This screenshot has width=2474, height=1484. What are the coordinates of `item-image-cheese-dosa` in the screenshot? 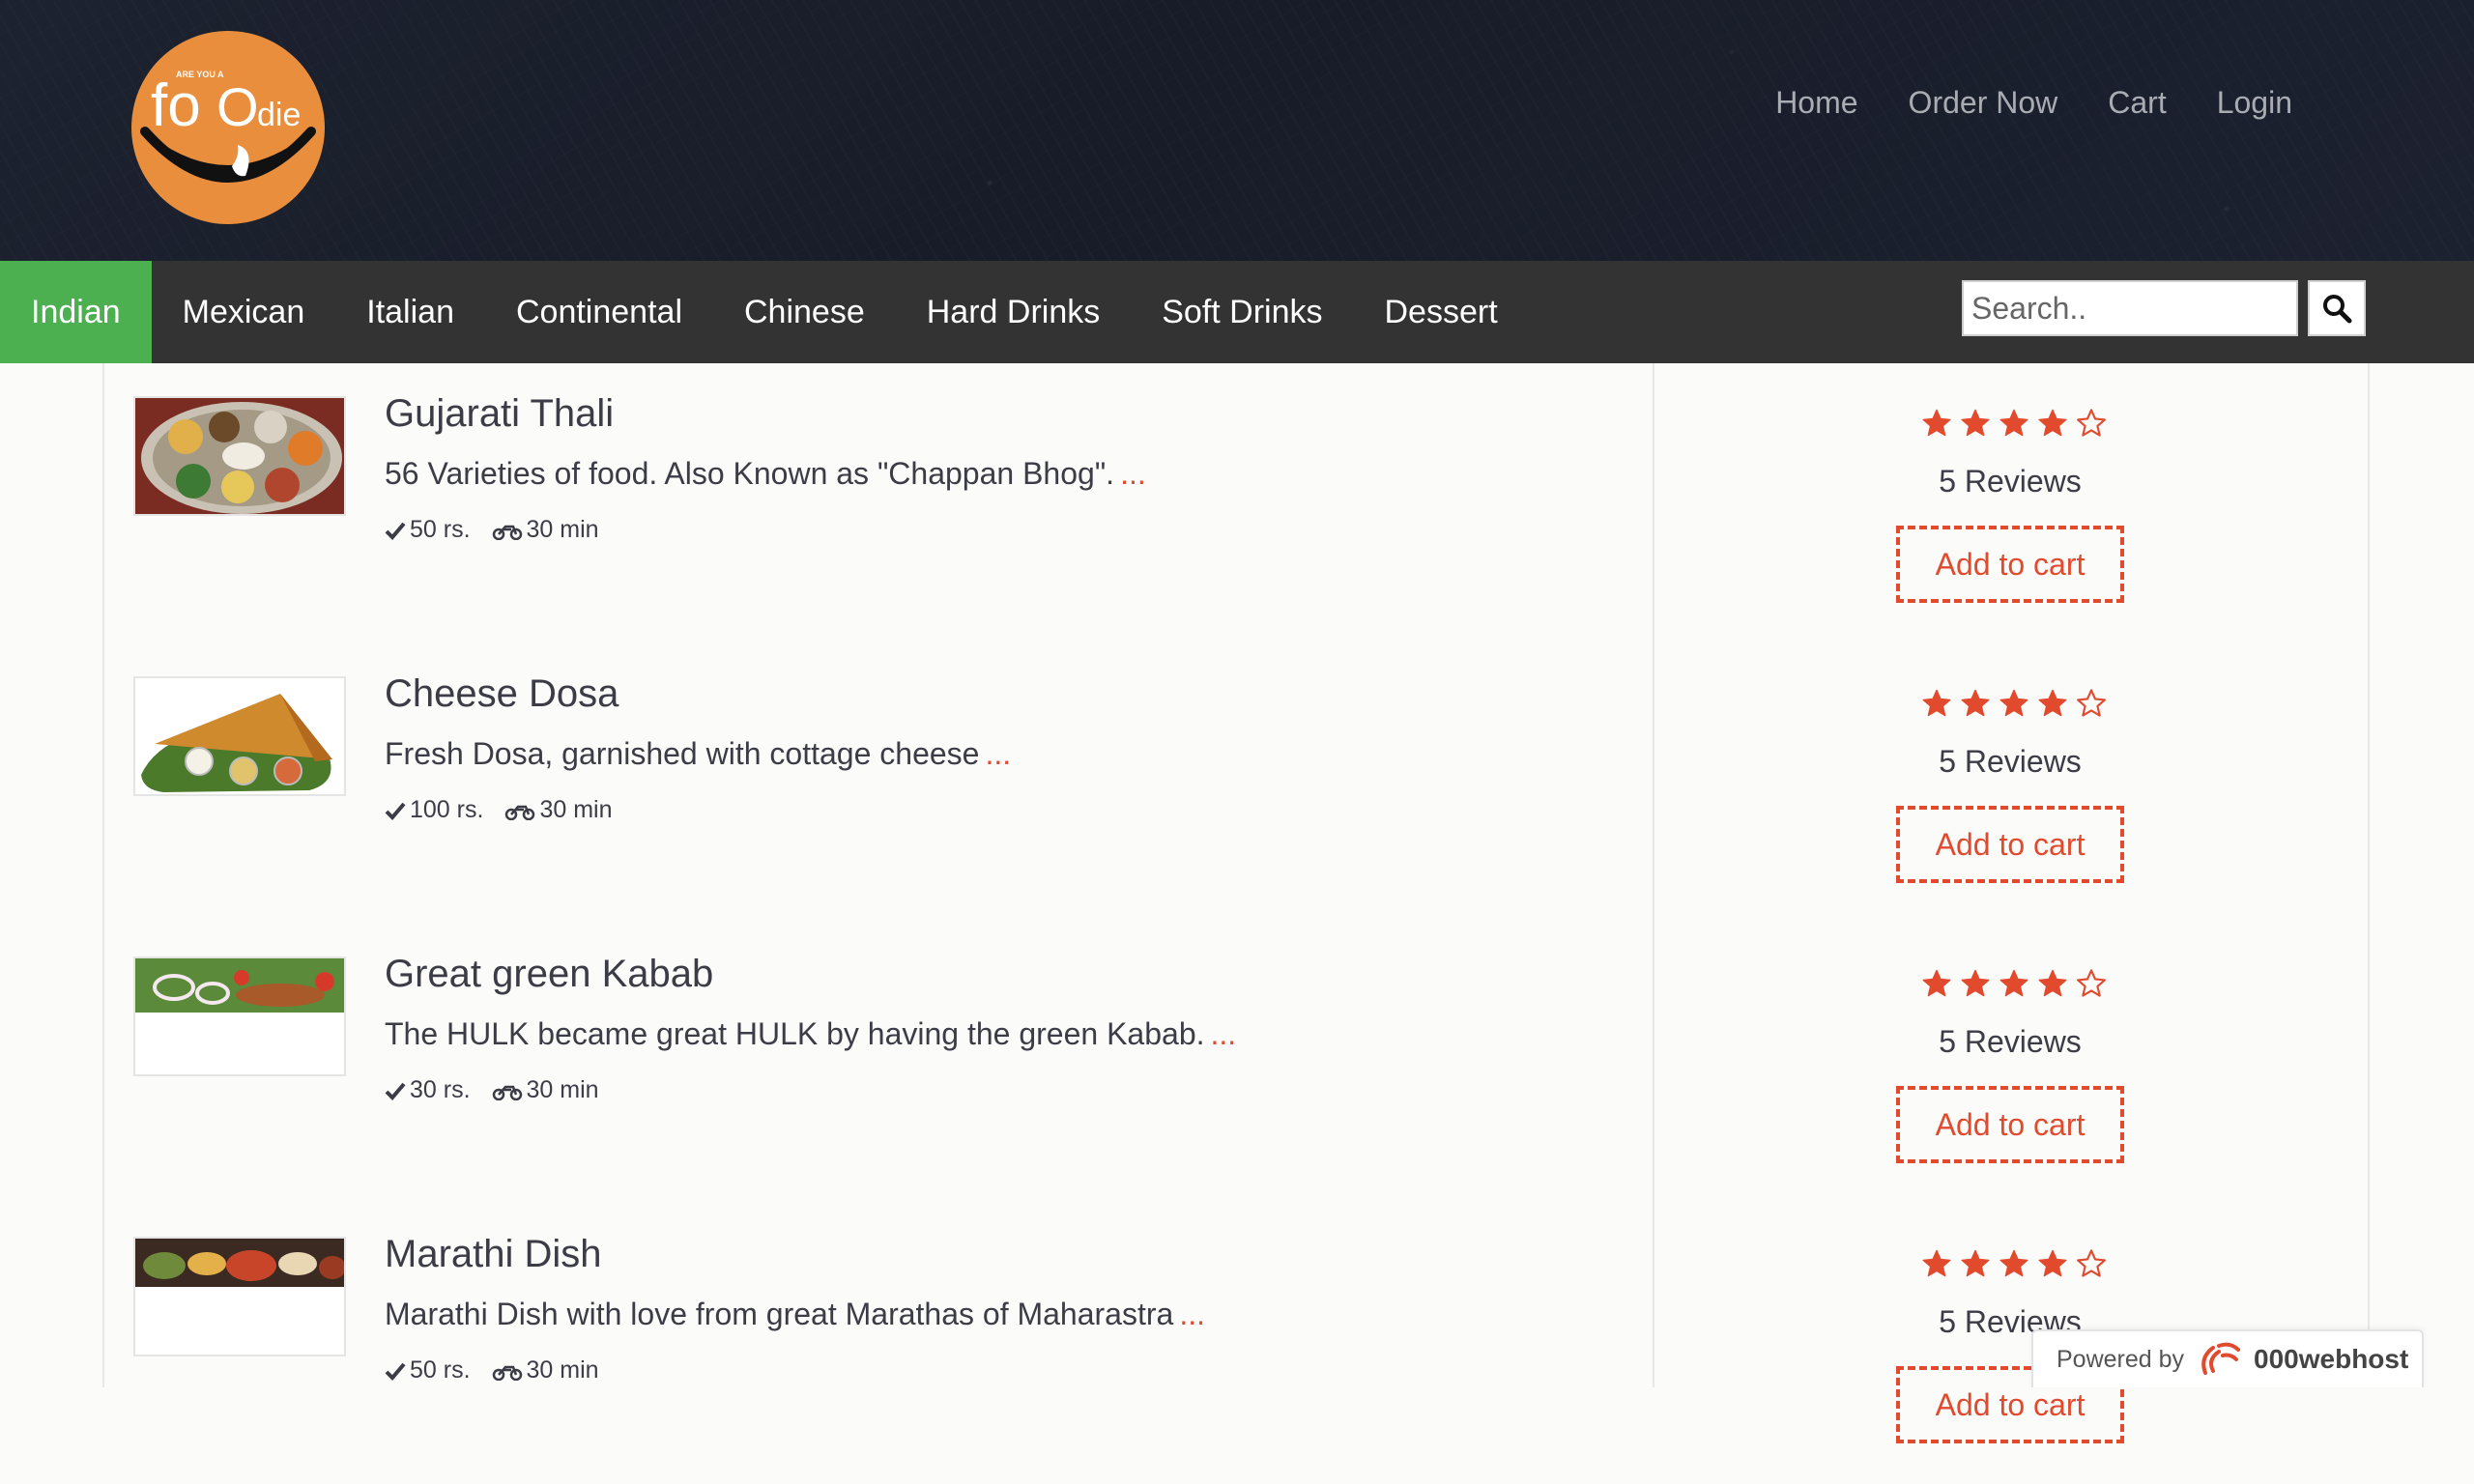 It's located at (240, 736).